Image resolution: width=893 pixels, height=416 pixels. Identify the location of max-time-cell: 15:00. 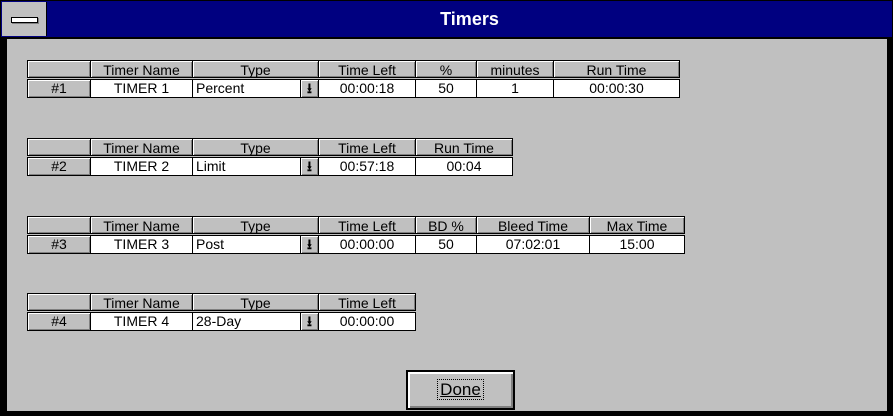
(637, 244).